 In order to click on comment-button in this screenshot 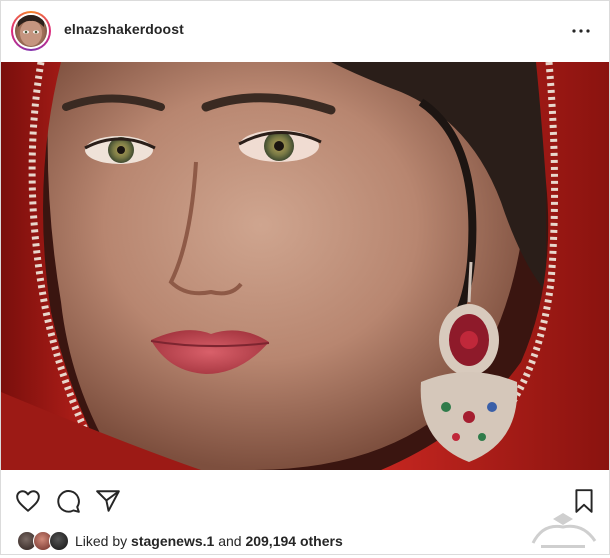, I will do `click(68, 501)`.